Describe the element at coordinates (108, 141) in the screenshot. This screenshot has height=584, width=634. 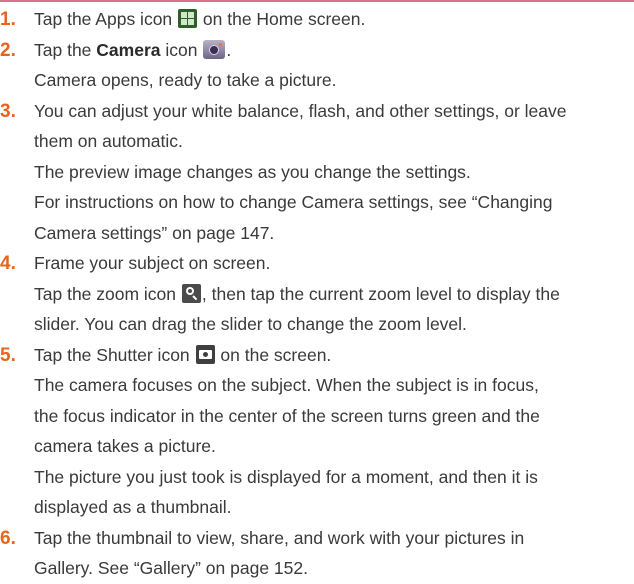
I see `step-3-line-2: them on automatic.` at that location.